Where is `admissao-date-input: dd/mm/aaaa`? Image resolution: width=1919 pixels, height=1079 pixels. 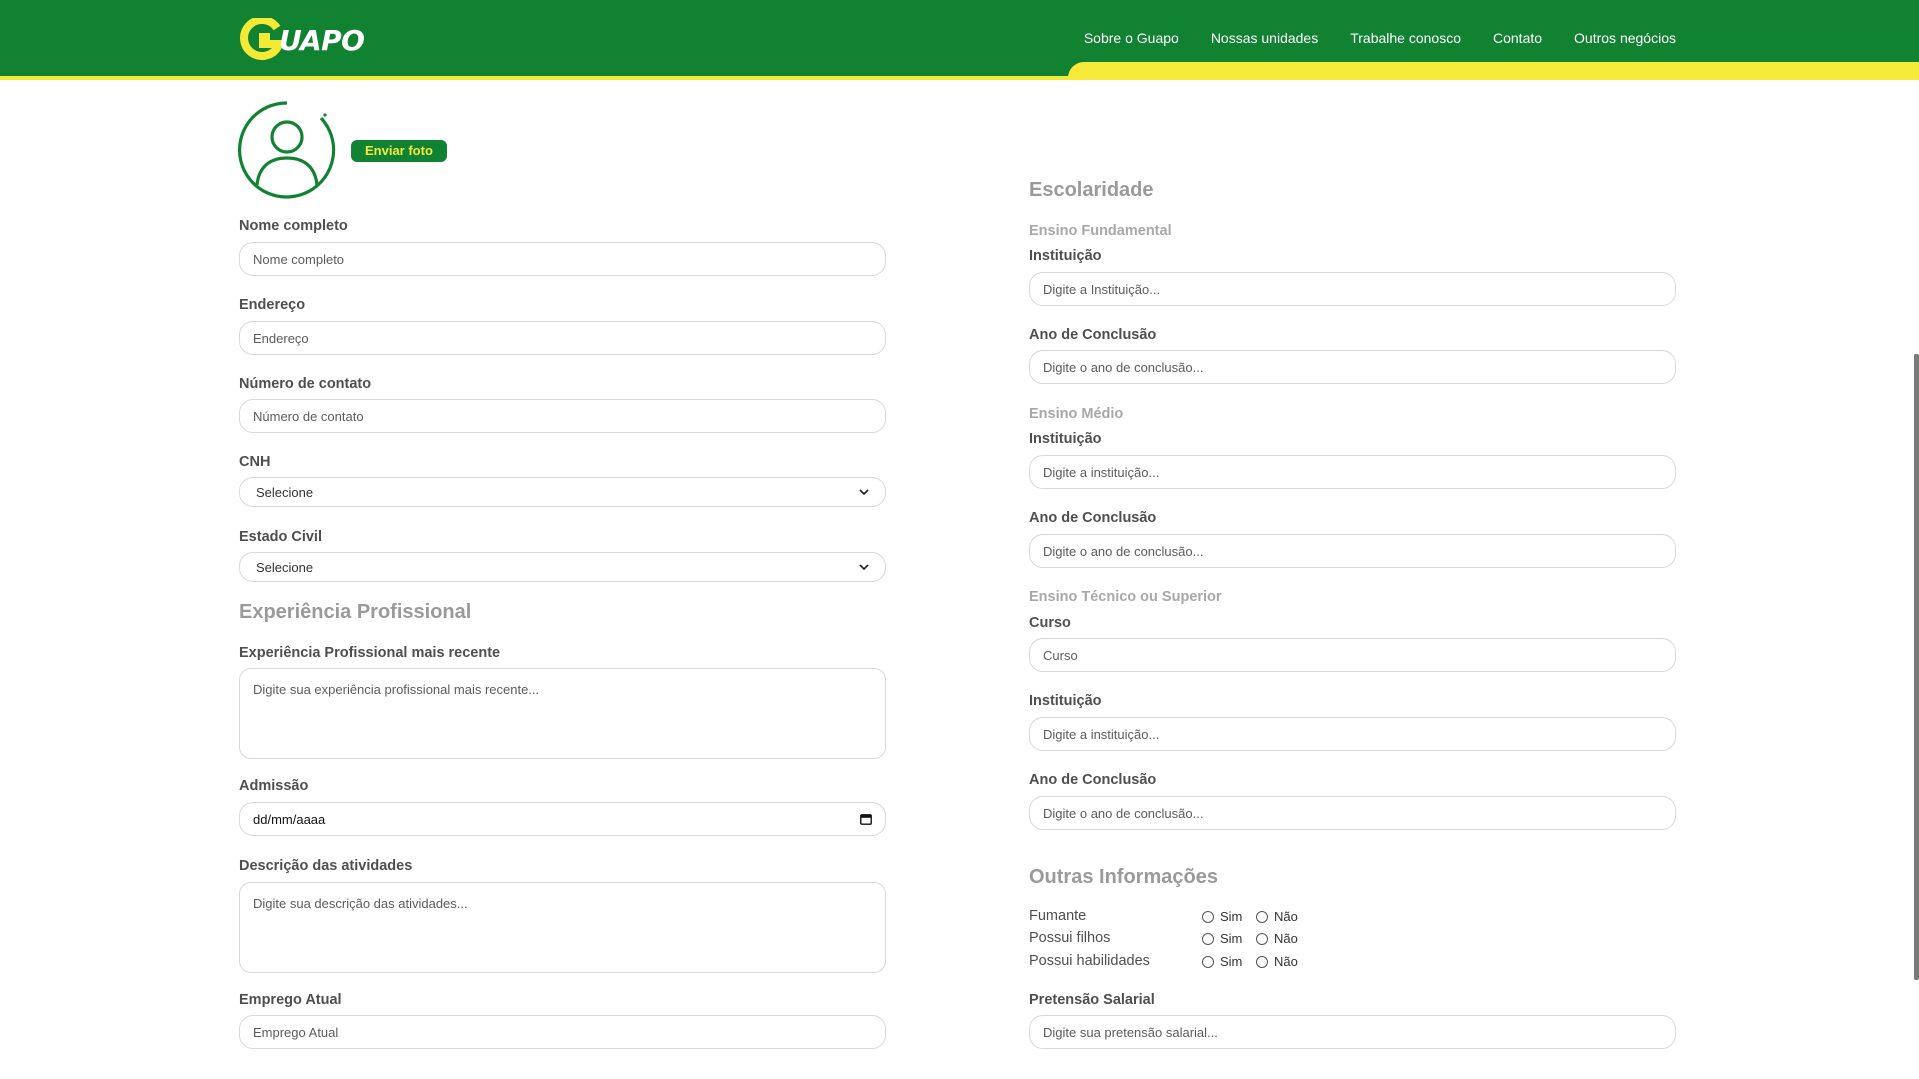 admissao-date-input: dd/mm/aaaa is located at coordinates (562, 819).